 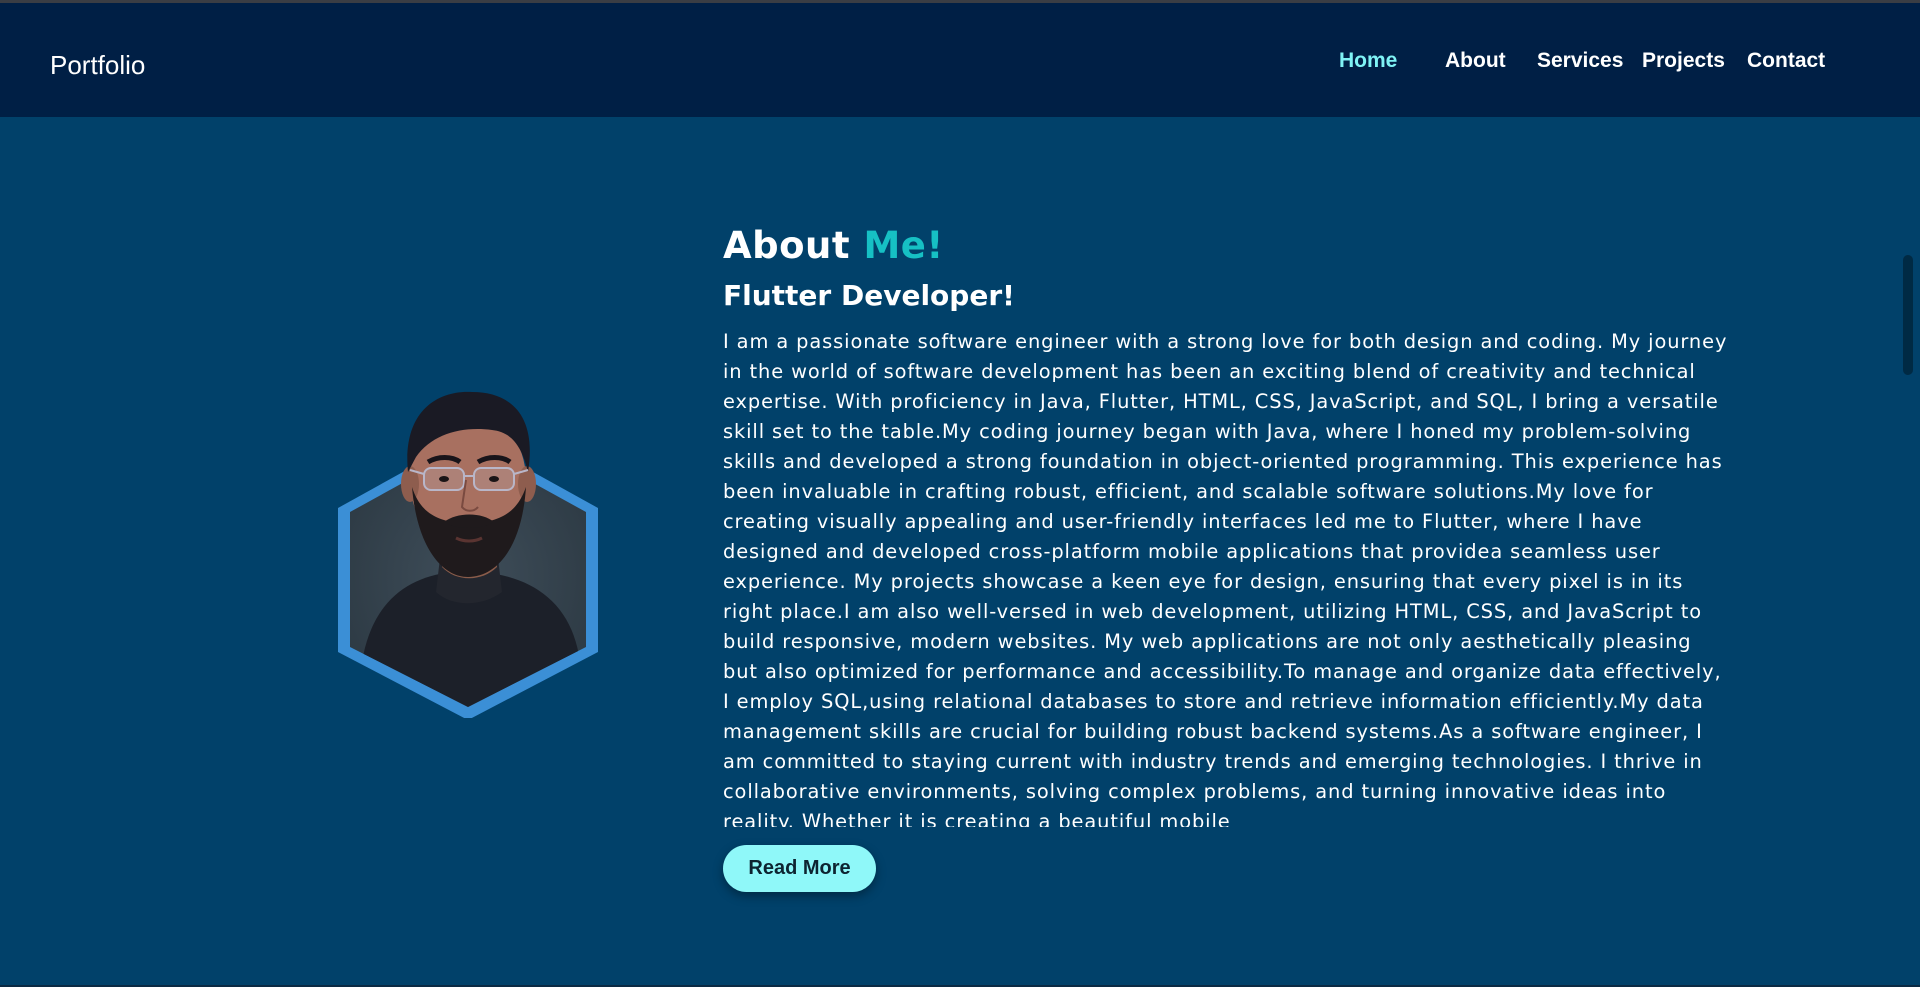 I want to click on nav-link-services: Services, so click(x=1580, y=61).